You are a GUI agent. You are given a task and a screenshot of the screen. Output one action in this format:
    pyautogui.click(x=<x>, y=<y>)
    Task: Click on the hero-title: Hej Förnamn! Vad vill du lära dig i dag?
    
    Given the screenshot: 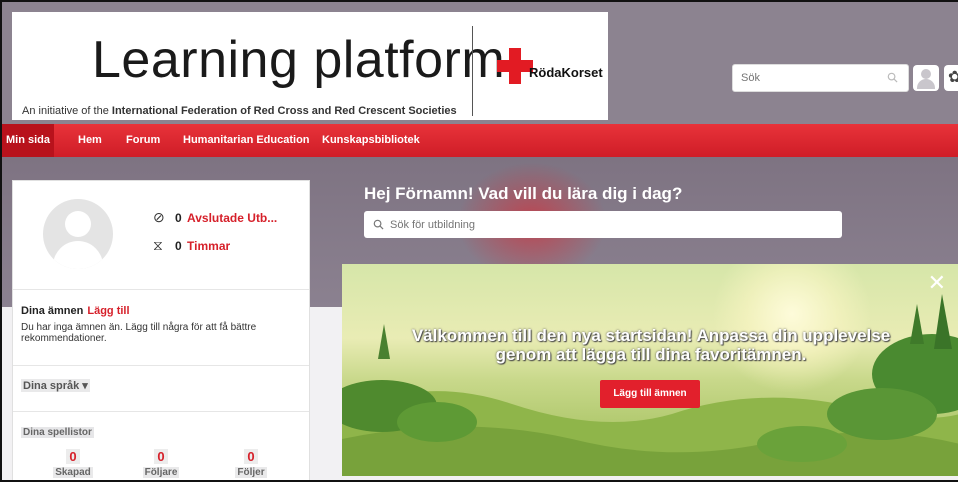 What is the action you would take?
    pyautogui.click(x=523, y=193)
    